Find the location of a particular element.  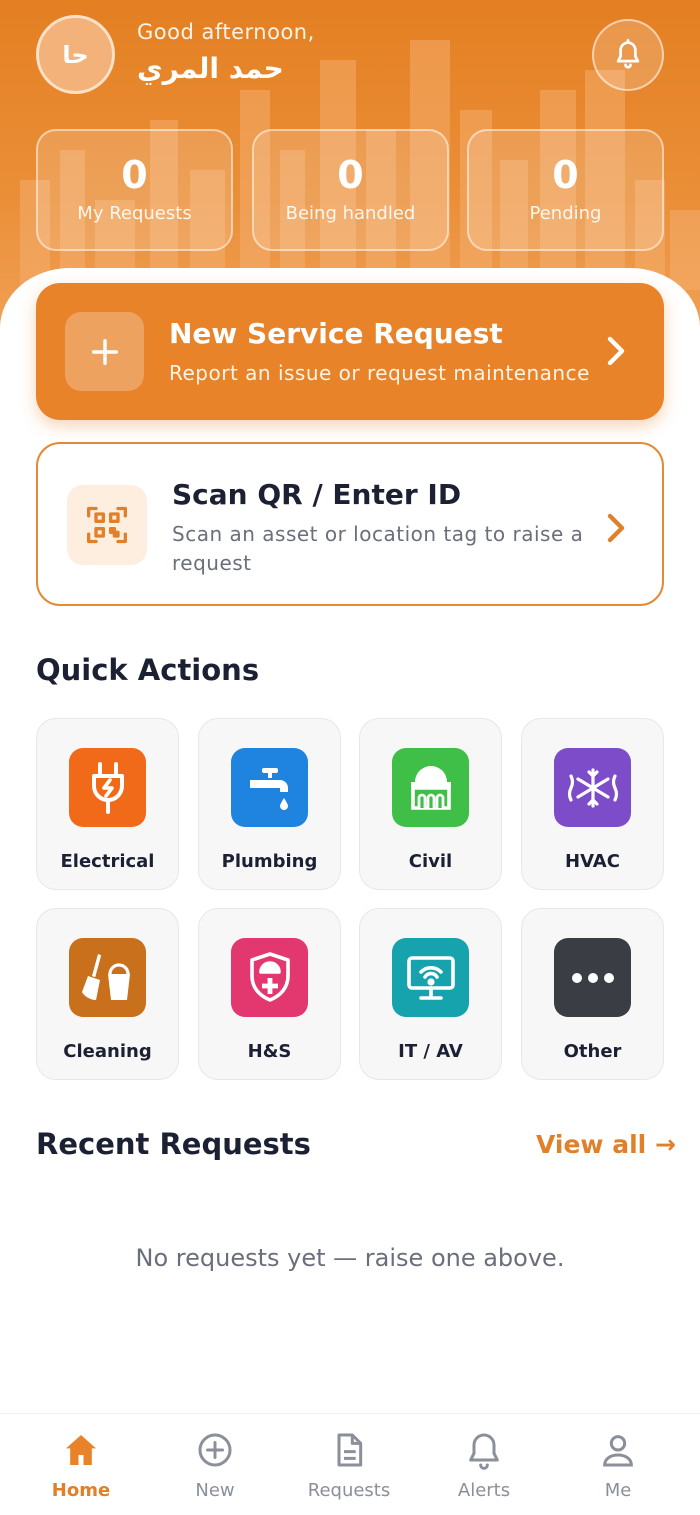

quick-action-label: Other is located at coordinates (592, 1051).